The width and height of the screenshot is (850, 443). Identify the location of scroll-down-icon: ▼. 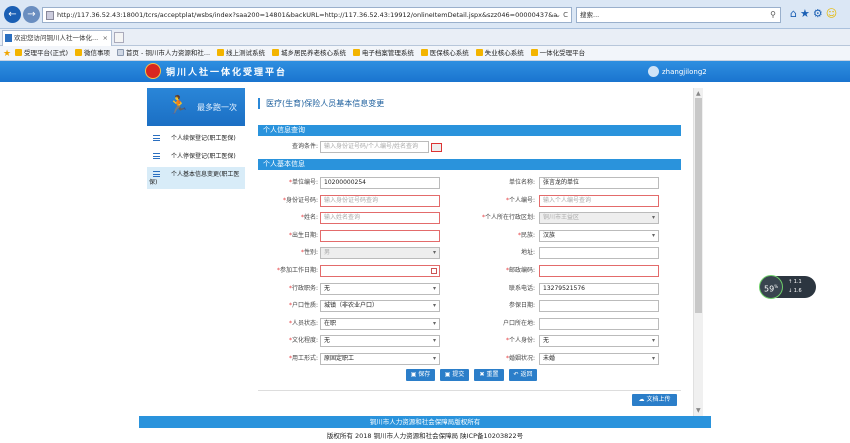
(698, 410).